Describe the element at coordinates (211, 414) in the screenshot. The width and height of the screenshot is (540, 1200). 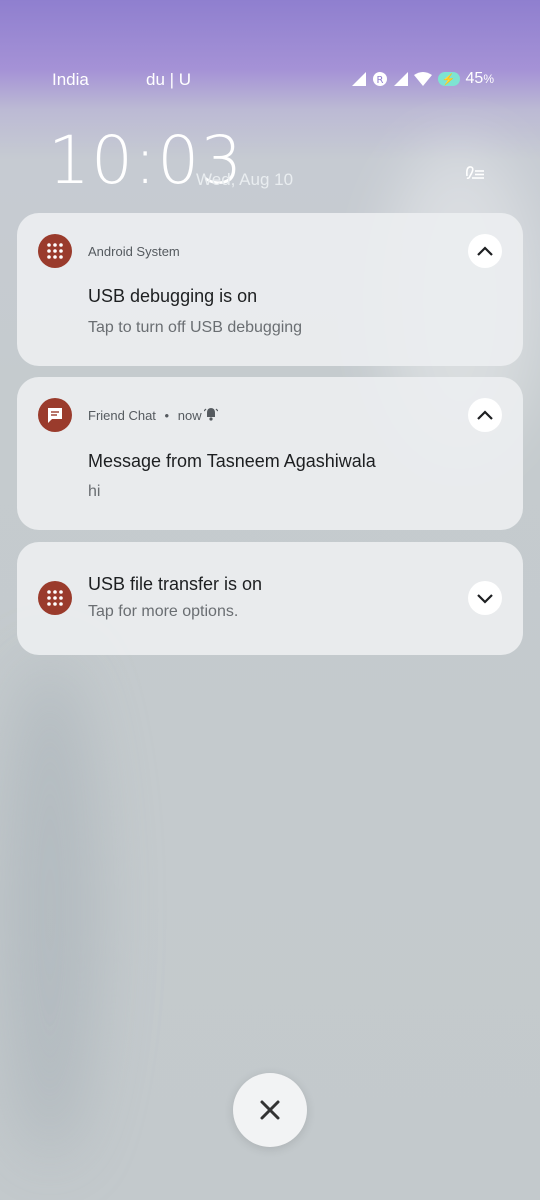
I see `bell-icon` at that location.